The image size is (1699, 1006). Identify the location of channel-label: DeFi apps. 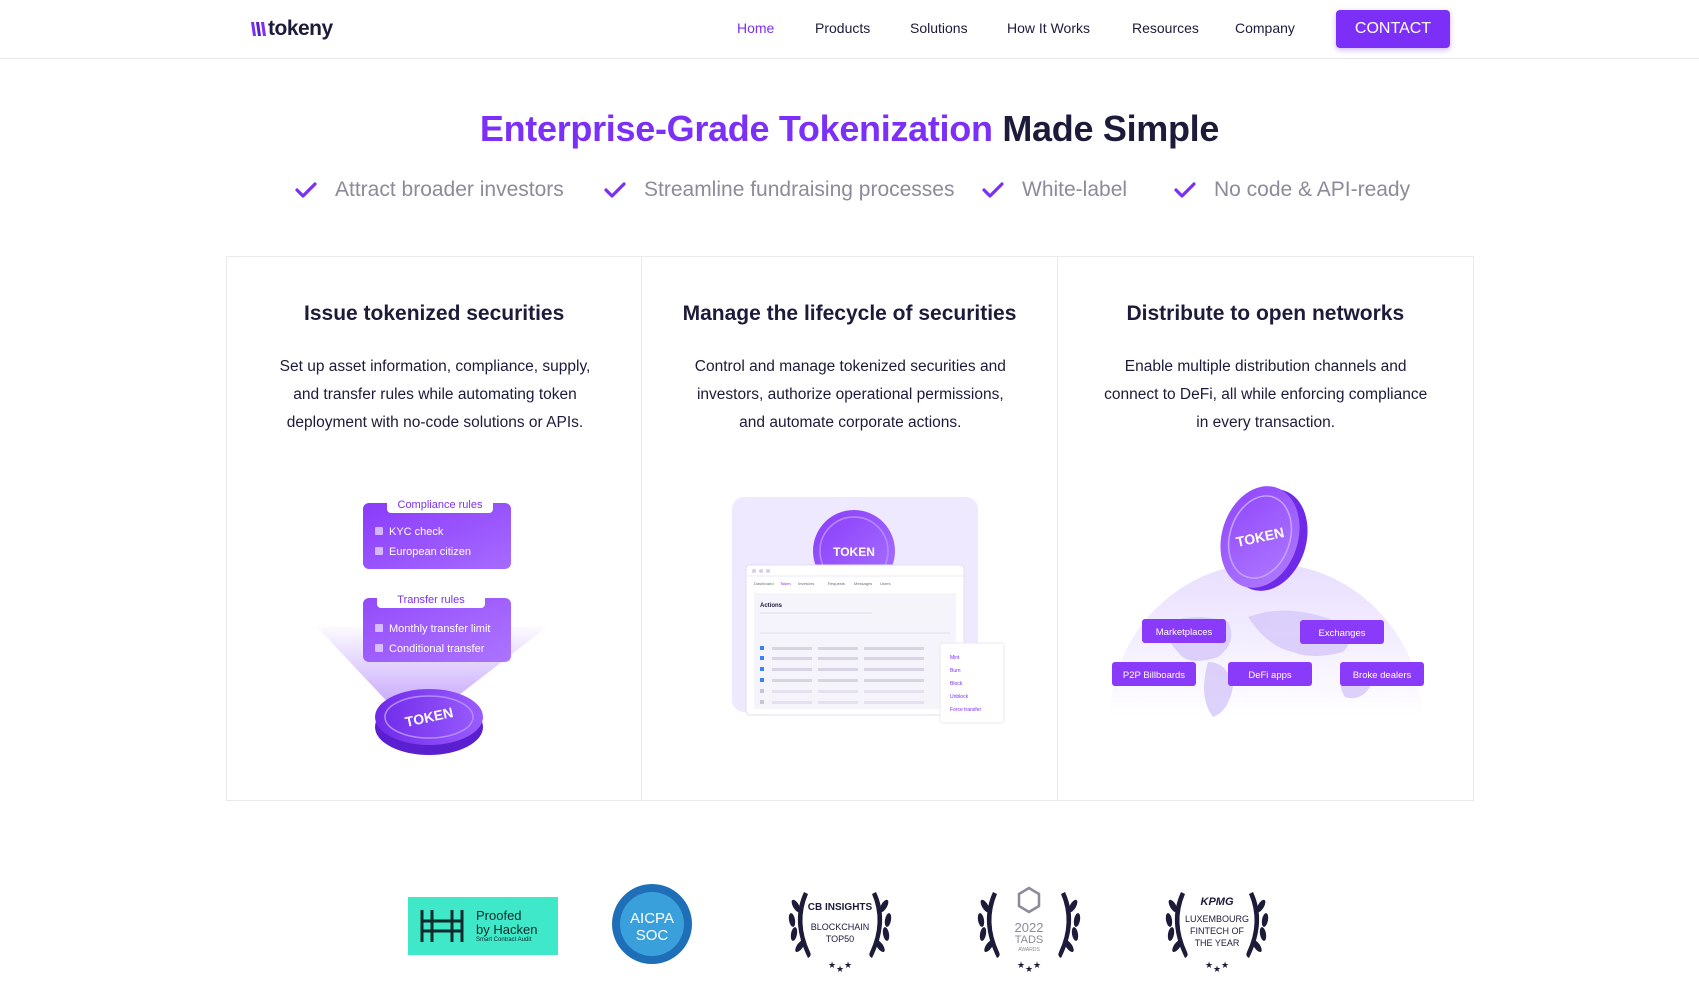
(1270, 675).